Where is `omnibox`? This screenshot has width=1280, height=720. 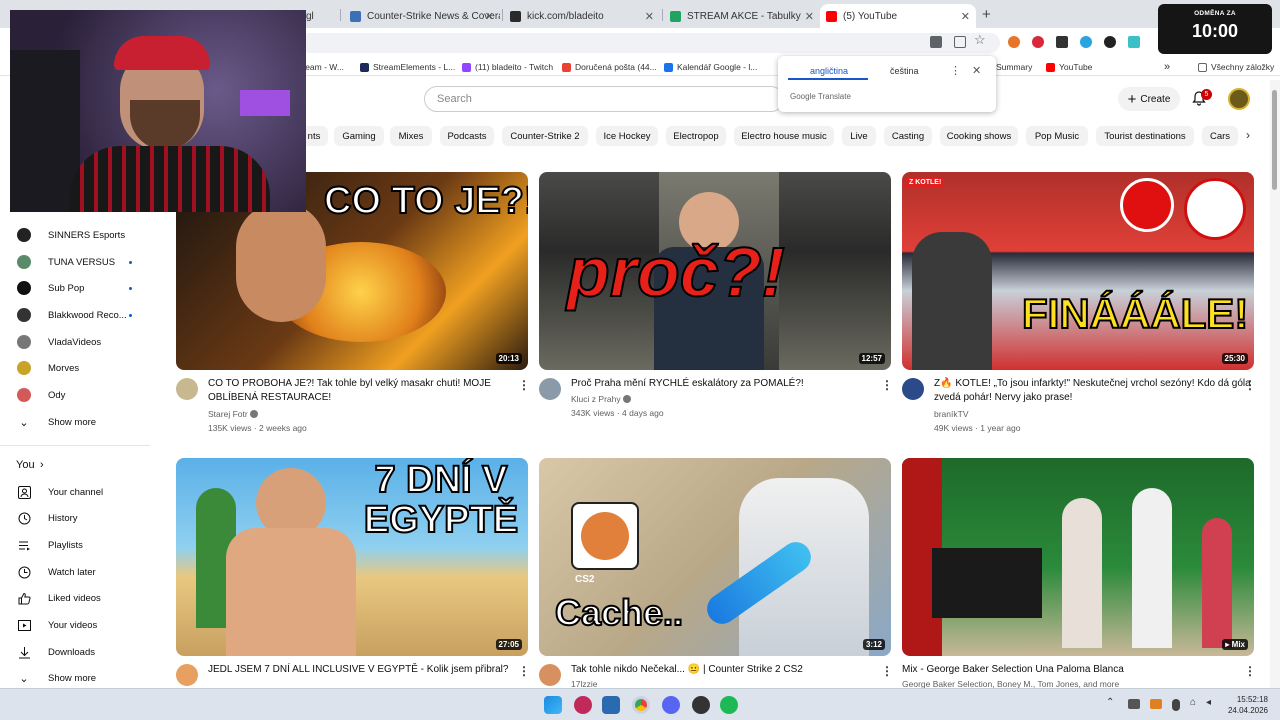
omnibox is located at coordinates (650, 43).